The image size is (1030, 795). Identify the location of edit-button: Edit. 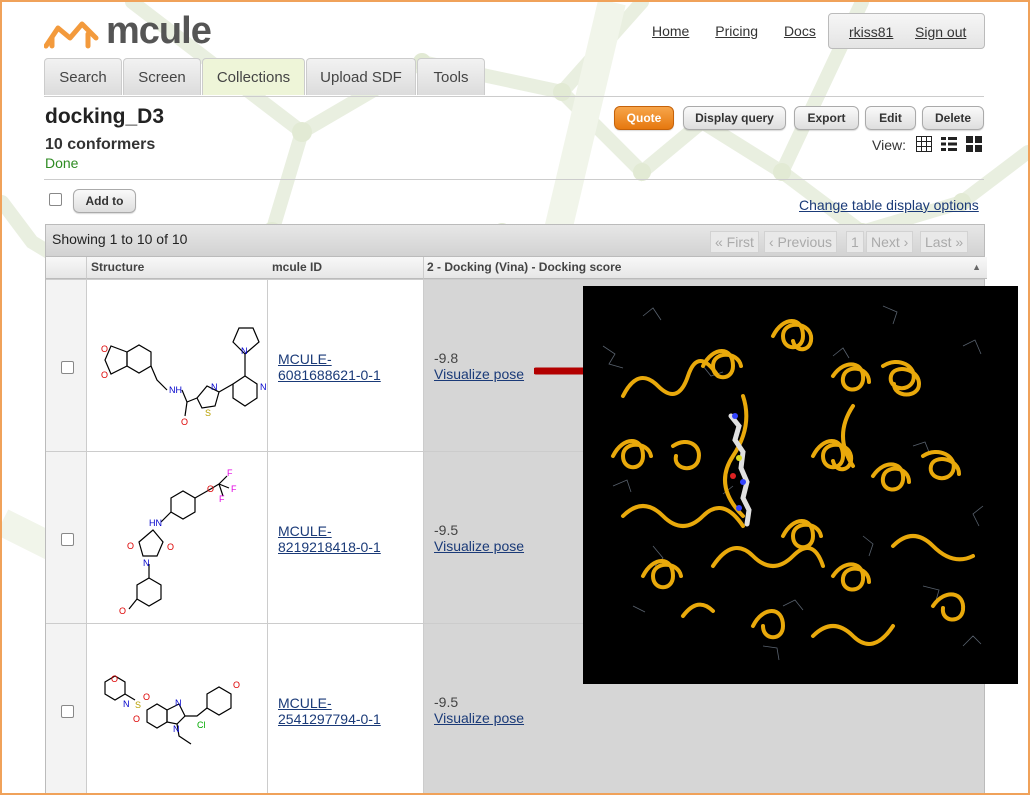
(890, 118).